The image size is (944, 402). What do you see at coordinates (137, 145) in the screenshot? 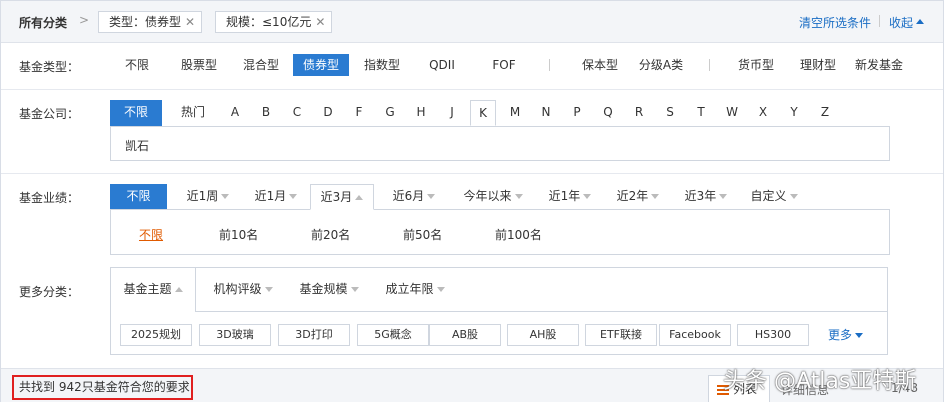
I see `company-item: 凯石` at bounding box center [137, 145].